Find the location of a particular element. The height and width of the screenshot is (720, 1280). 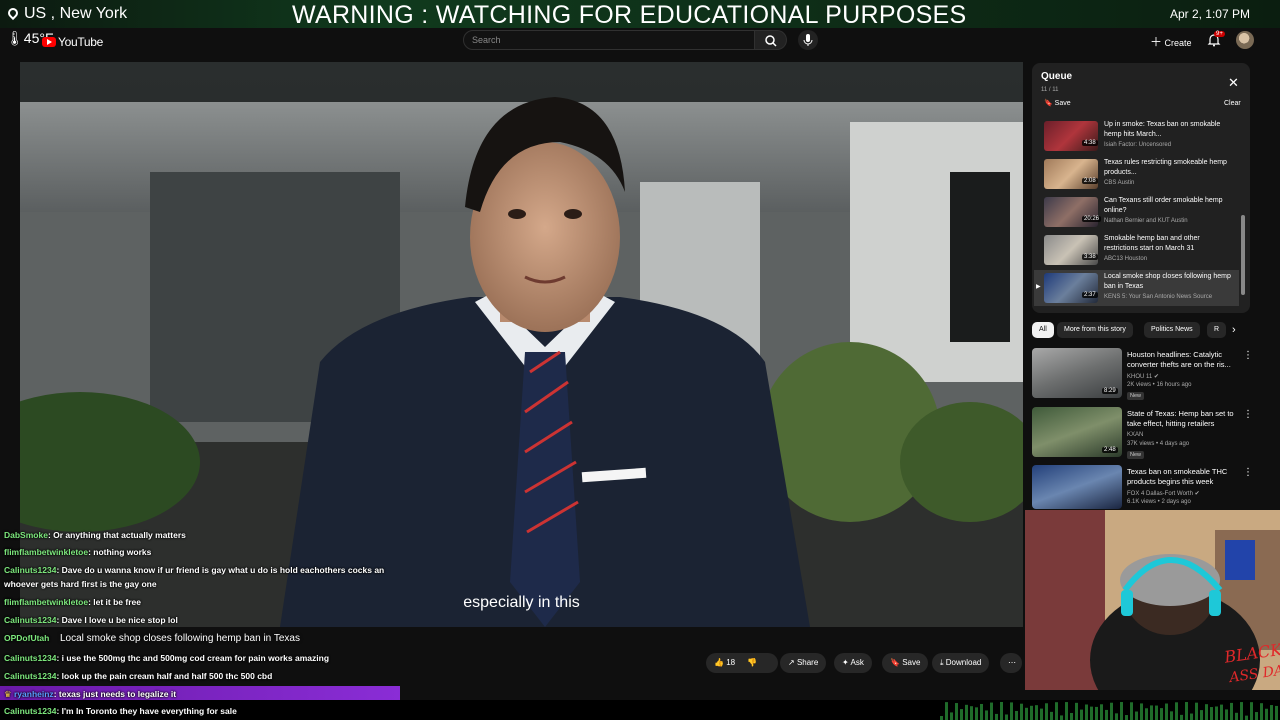

more-options-icon: ⋯ is located at coordinates (1012, 662).